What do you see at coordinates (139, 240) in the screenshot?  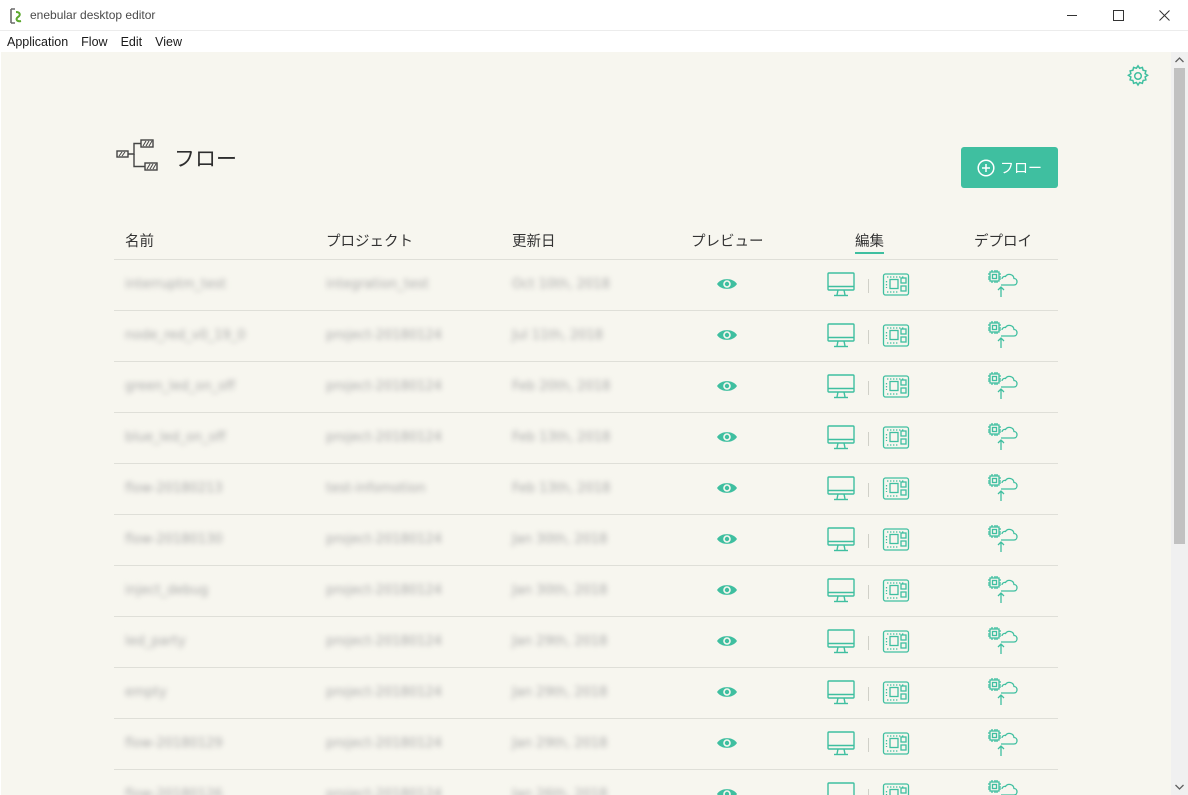 I see `column-name: 名前` at bounding box center [139, 240].